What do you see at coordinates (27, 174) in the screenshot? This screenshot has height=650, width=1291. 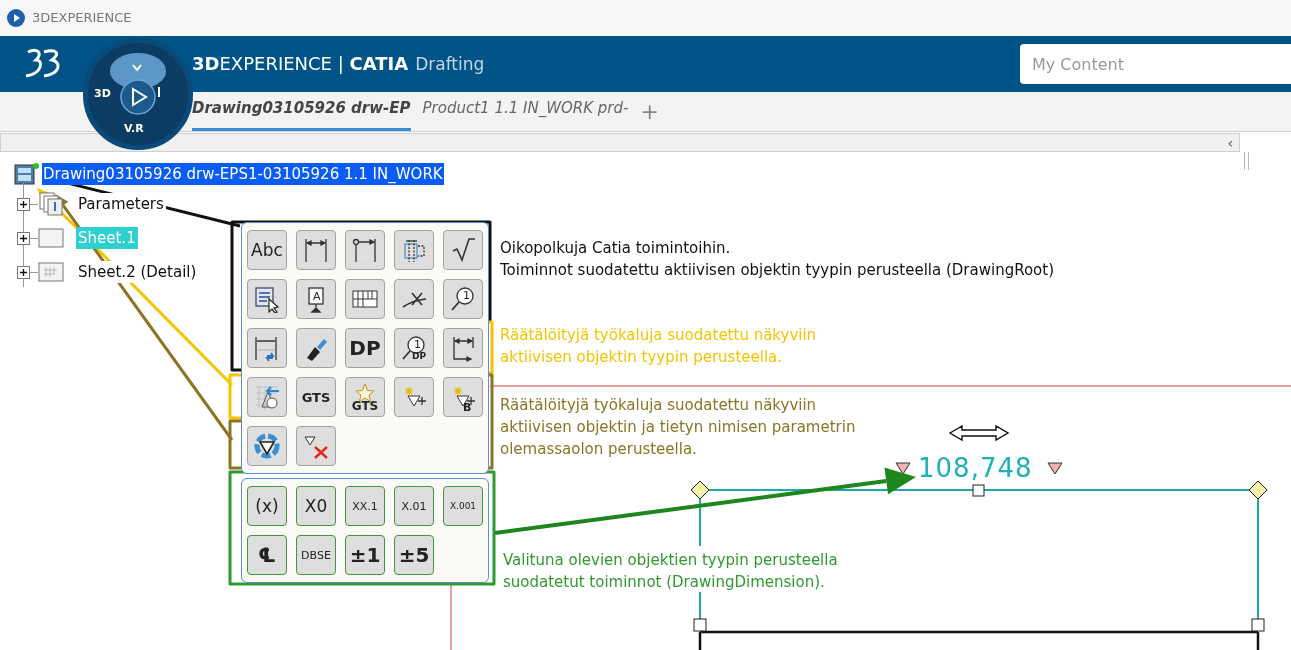 I see `drawing-root-icon` at bounding box center [27, 174].